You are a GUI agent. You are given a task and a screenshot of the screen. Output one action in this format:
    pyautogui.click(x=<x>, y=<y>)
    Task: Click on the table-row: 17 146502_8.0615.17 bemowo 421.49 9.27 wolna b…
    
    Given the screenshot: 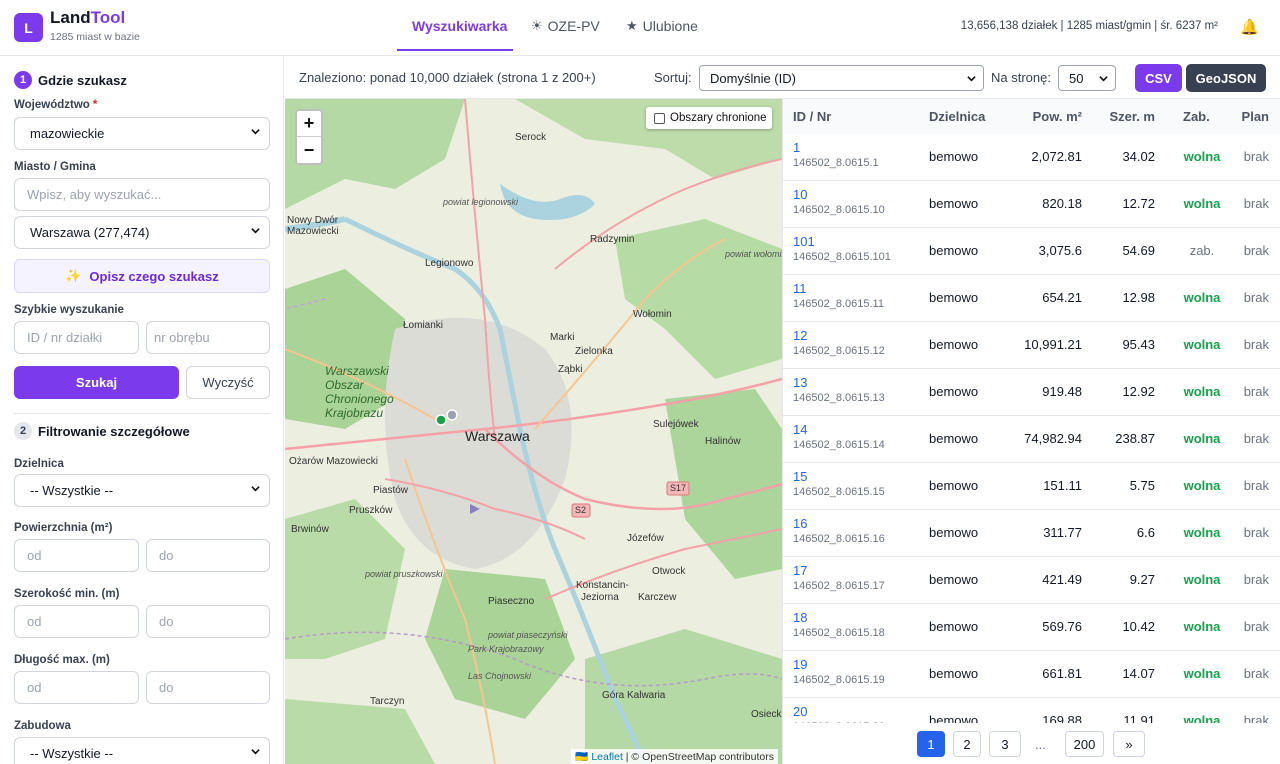 What is the action you would take?
    pyautogui.click(x=1031, y=580)
    